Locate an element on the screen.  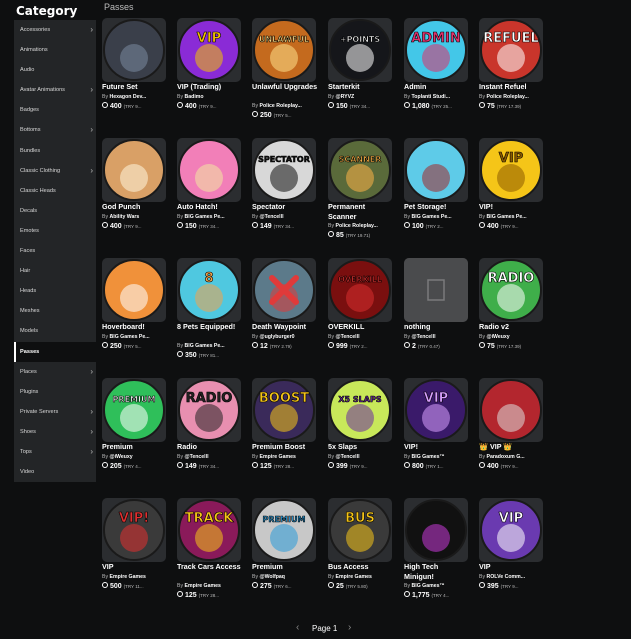
pass-name: God Punch is located at coordinates (135, 207).